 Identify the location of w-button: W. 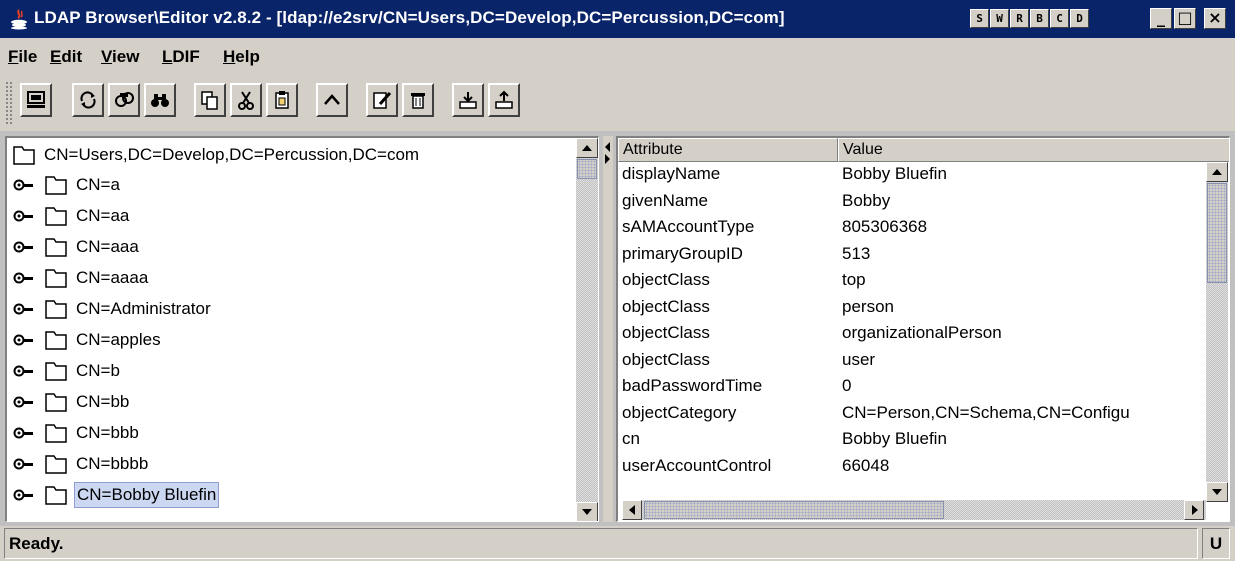
(999, 18).